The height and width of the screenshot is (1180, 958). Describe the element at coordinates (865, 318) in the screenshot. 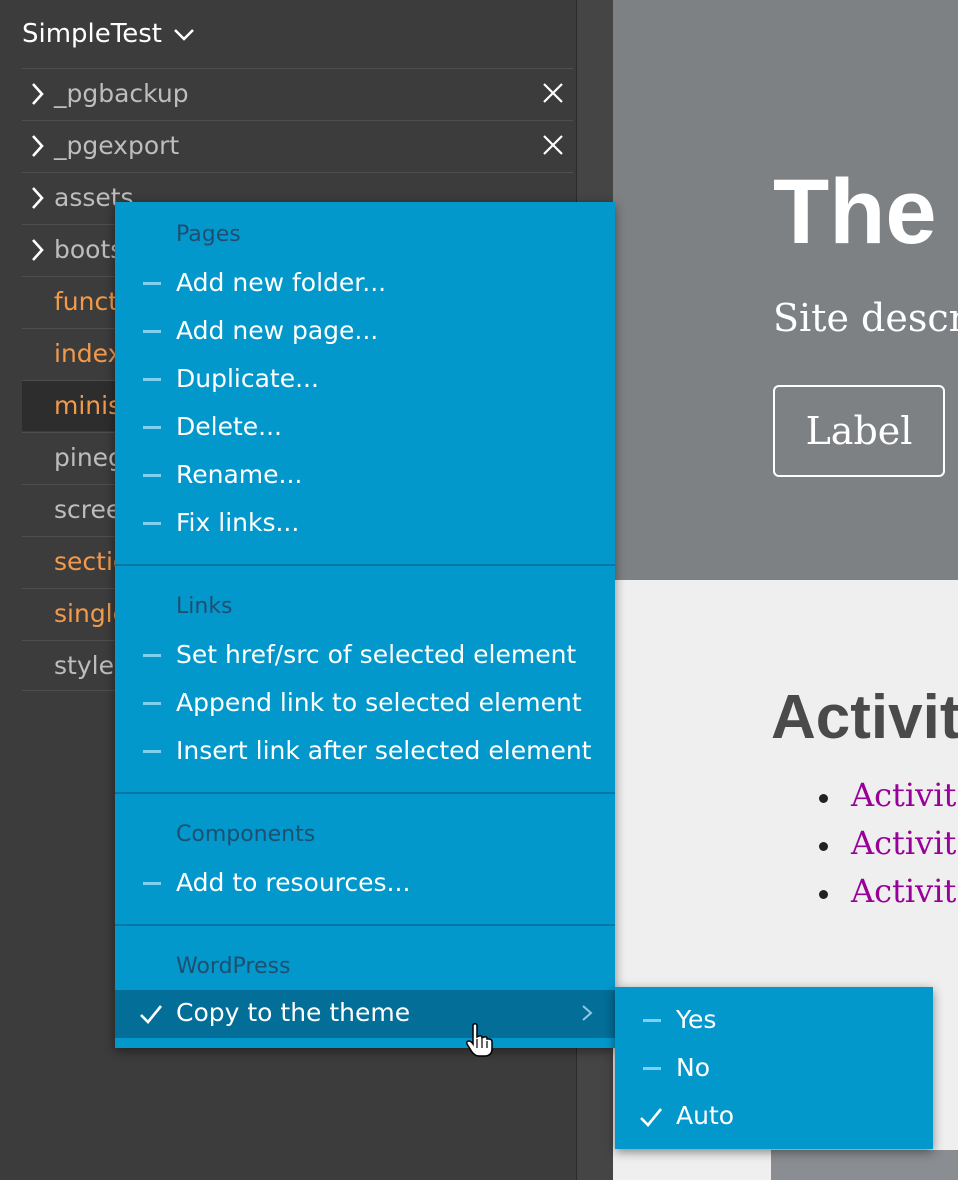

I see `hero-description: Site descr` at that location.